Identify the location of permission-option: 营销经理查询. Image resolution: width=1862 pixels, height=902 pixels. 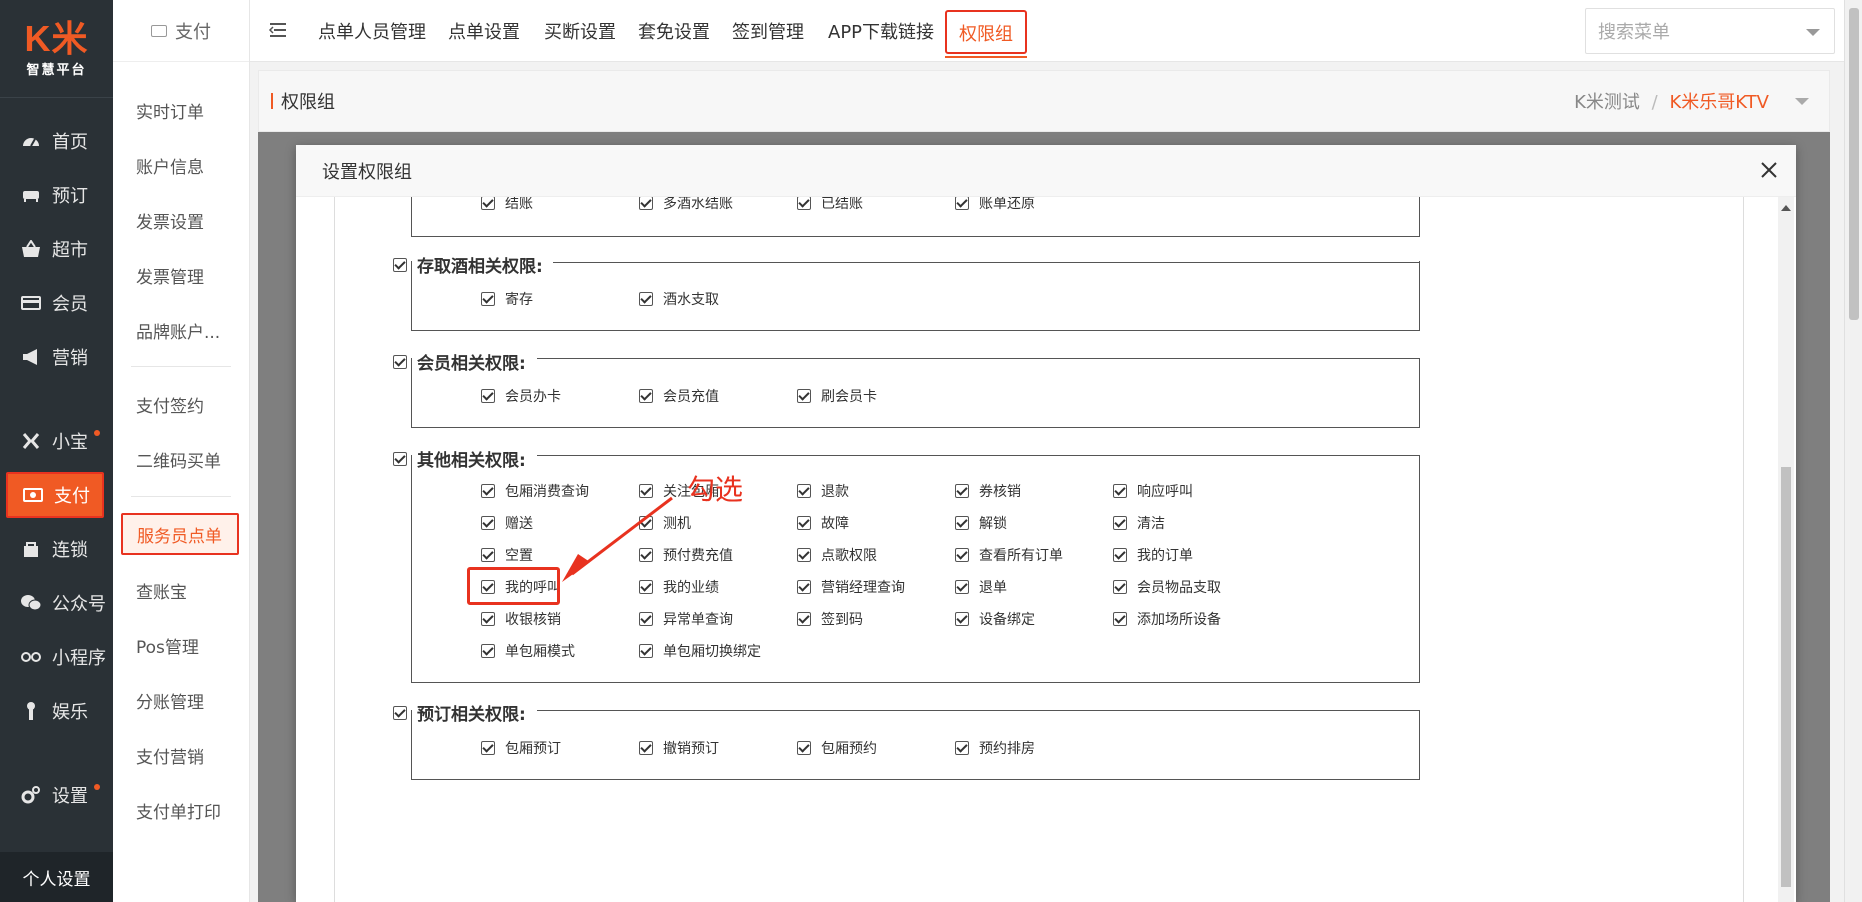
(851, 587).